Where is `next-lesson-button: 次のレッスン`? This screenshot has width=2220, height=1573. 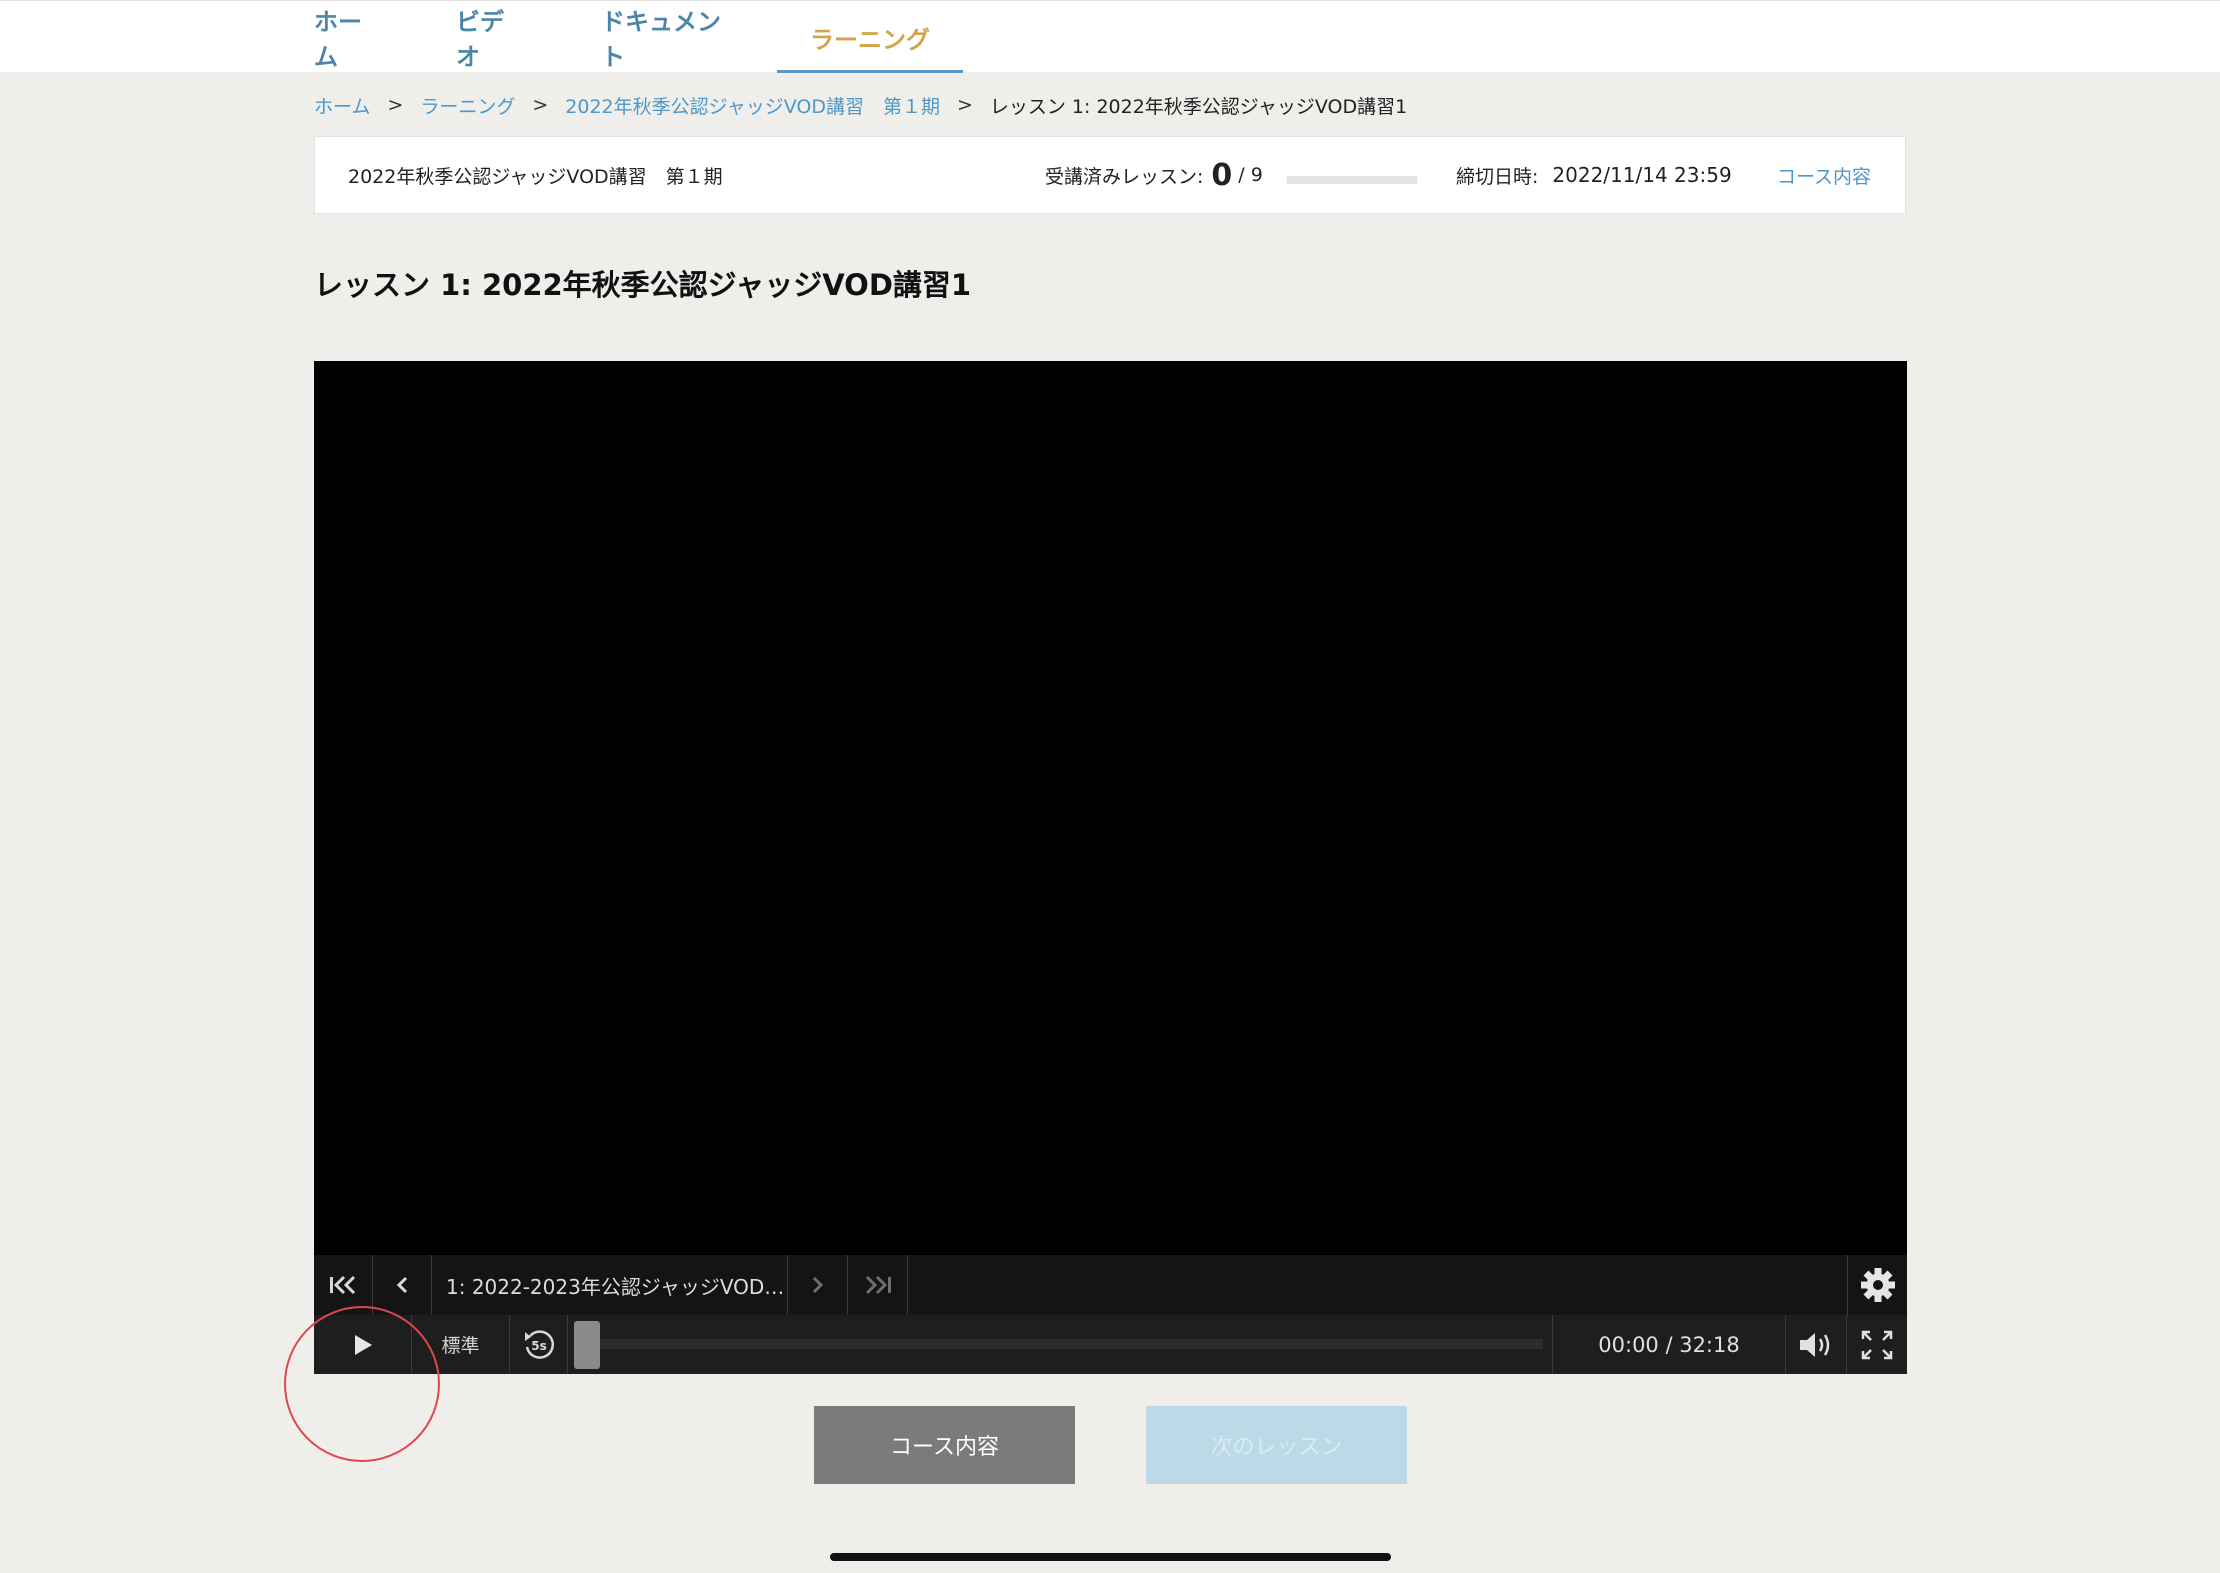
next-lesson-button: 次のレッスン is located at coordinates (1276, 1445).